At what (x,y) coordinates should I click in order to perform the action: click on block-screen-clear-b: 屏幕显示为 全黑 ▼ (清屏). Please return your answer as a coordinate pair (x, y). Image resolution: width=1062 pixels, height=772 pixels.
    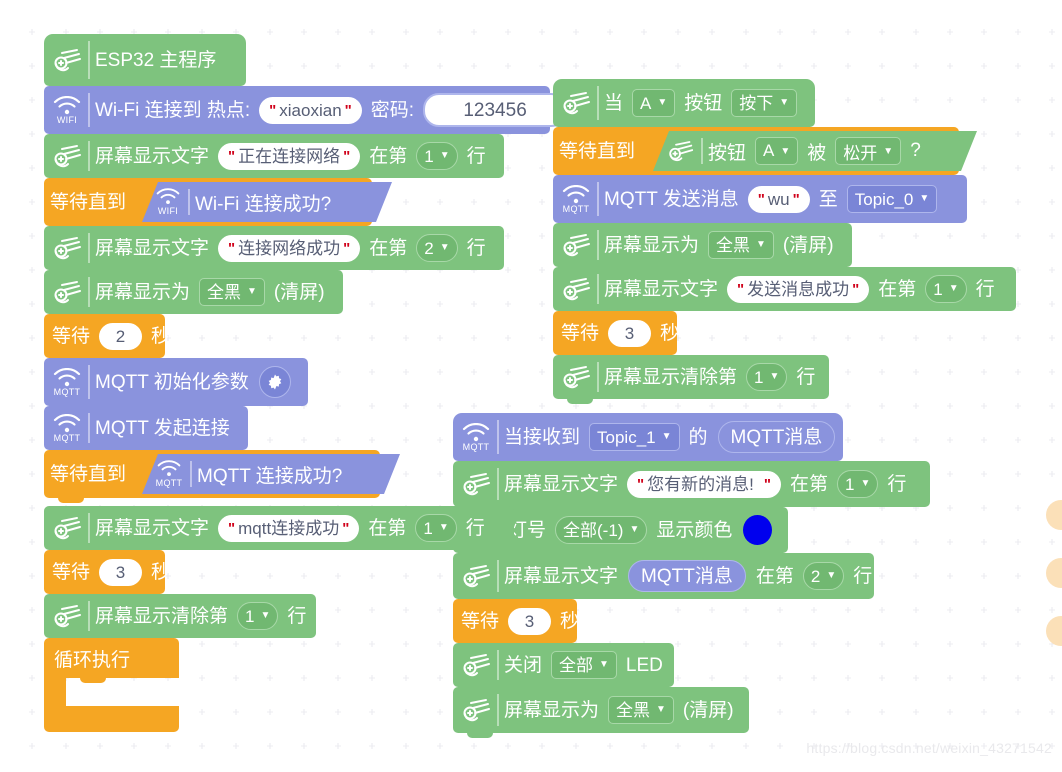
    Looking at the image, I should click on (702, 247).